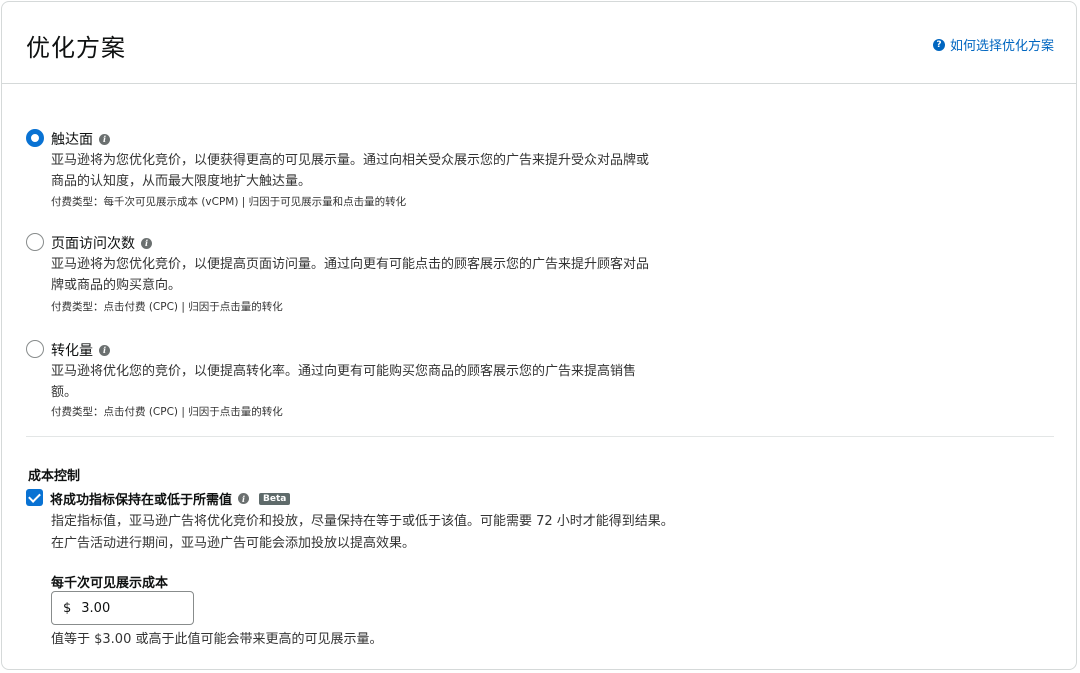  What do you see at coordinates (229, 202) in the screenshot?
I see `option-billing-meta: 付费类型：每千次可见展示成本 (vCPM) | 归因于可见展示量和点击量的转化` at bounding box center [229, 202].